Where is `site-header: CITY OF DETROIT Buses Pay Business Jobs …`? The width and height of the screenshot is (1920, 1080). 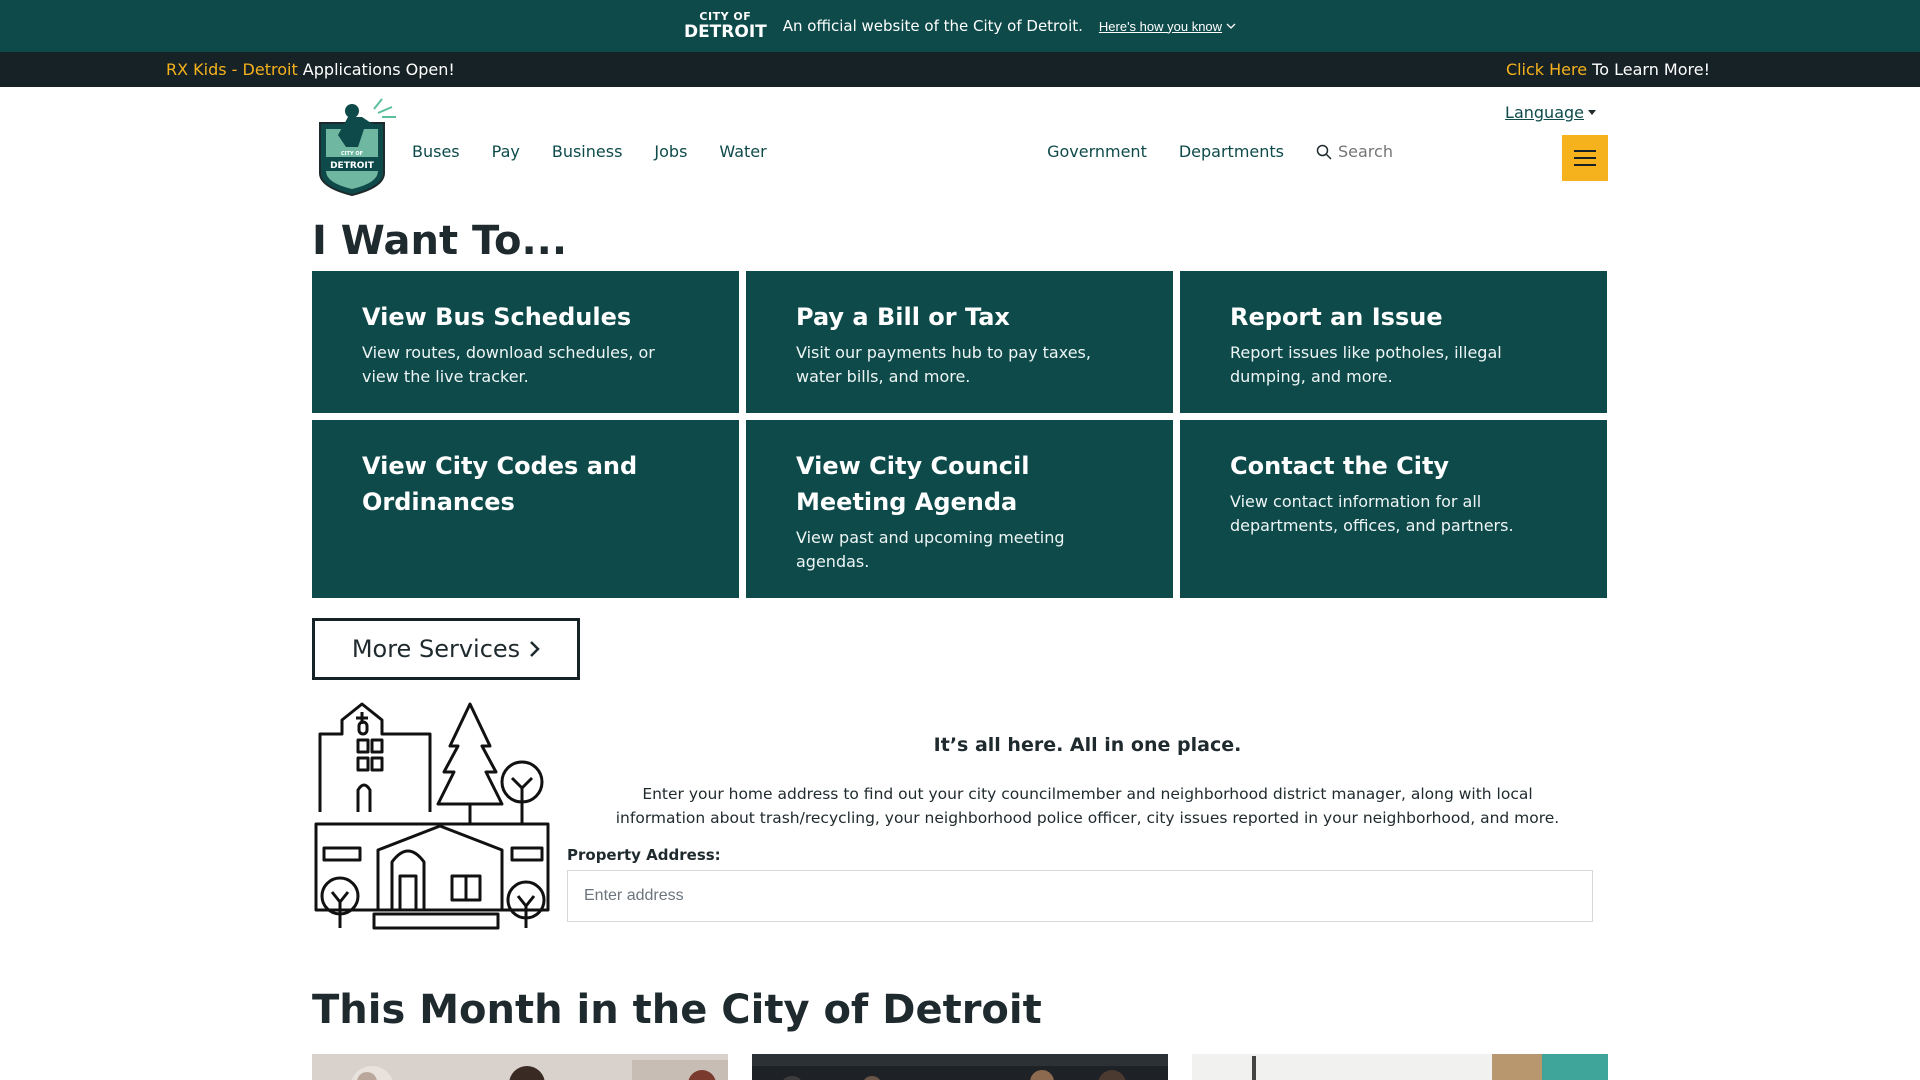 site-header: CITY OF DETROIT Buses Pay Business Jobs … is located at coordinates (960, 149).